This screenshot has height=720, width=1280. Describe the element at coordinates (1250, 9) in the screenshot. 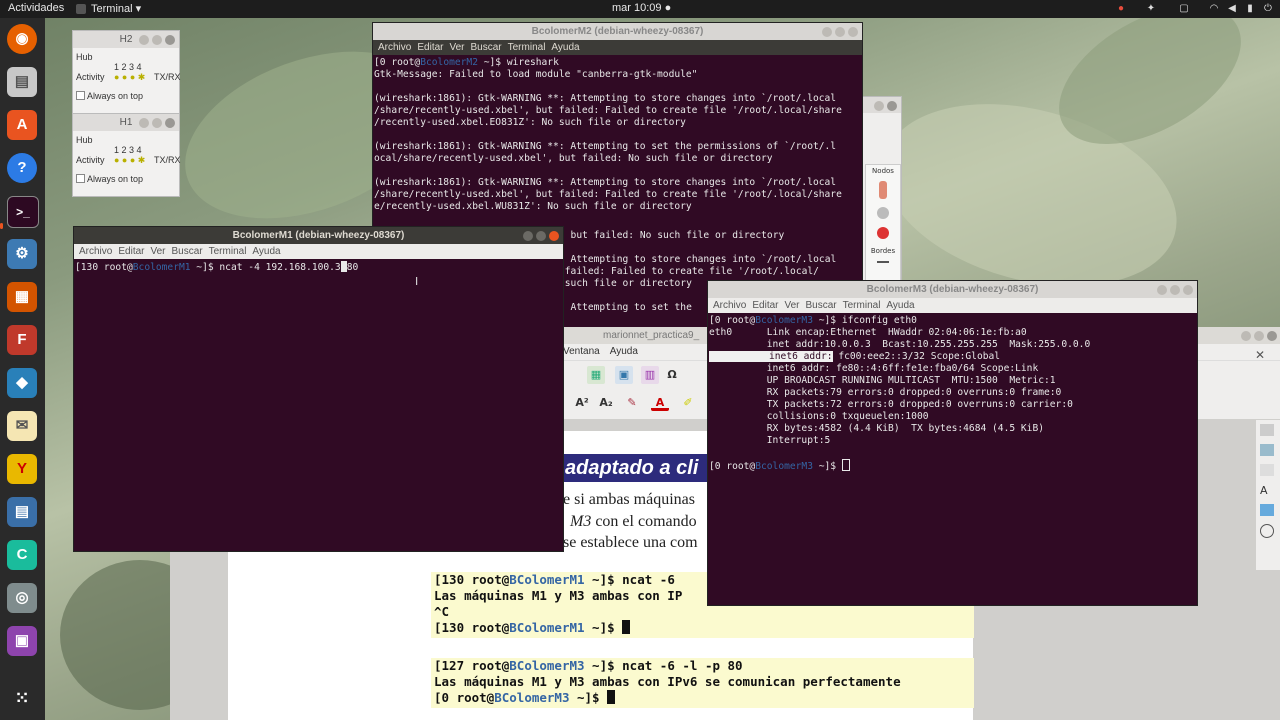

I see `battery-icon: ▮` at that location.